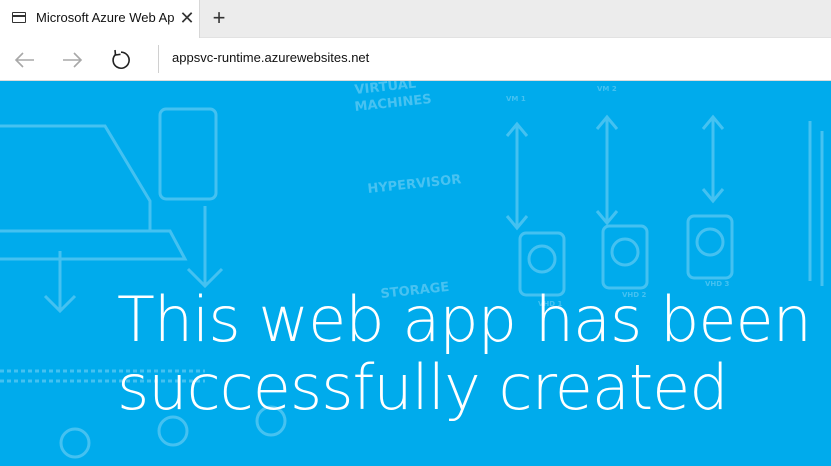 The image size is (831, 466). What do you see at coordinates (414, 184) in the screenshot?
I see `bg-label-hypervisor: HYPERVISOR` at bounding box center [414, 184].